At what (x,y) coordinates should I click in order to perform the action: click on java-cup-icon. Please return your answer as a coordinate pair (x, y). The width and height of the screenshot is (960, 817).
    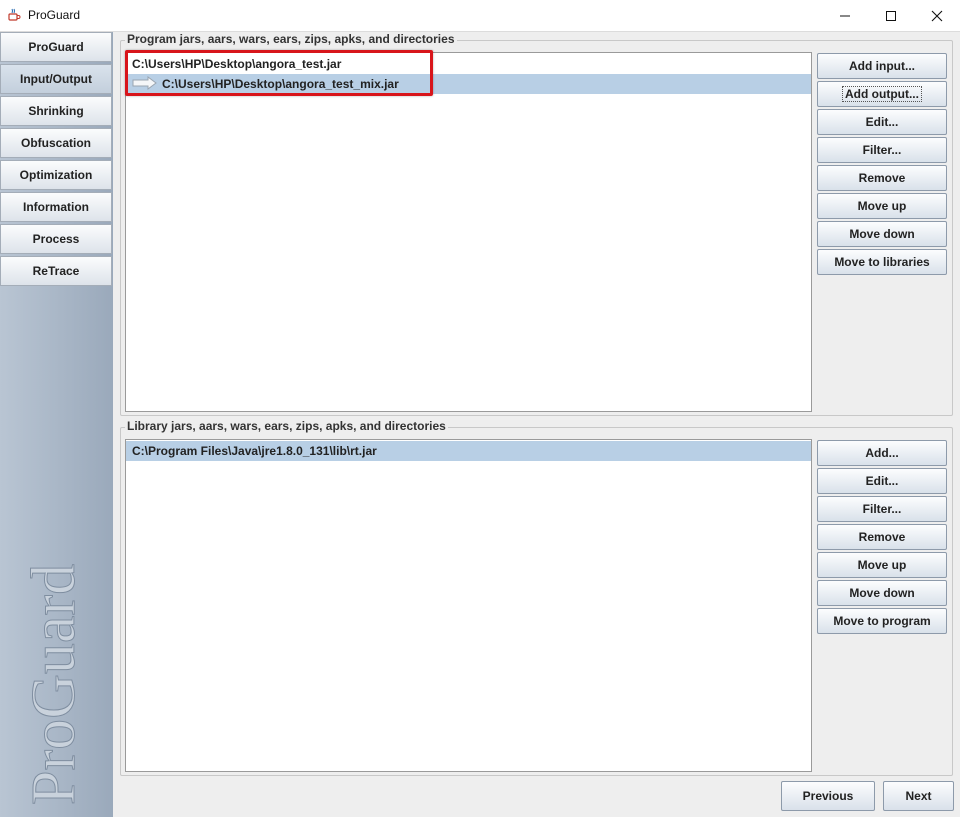
    Looking at the image, I should click on (14, 15).